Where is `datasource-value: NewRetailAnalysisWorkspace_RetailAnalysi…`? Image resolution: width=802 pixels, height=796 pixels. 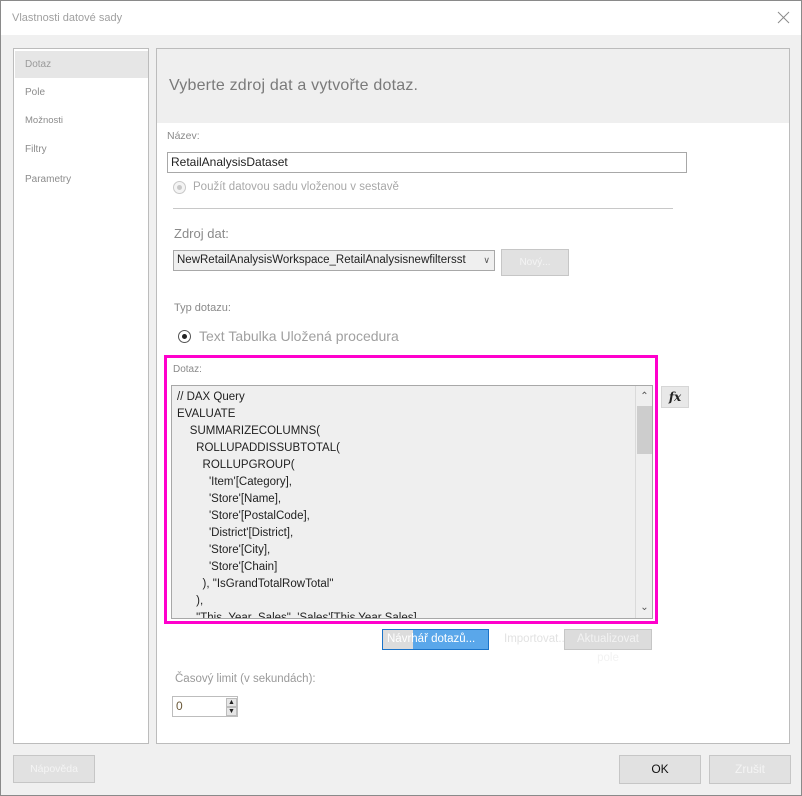 datasource-value: NewRetailAnalysisWorkspace_RetailAnalysi… is located at coordinates (321, 260).